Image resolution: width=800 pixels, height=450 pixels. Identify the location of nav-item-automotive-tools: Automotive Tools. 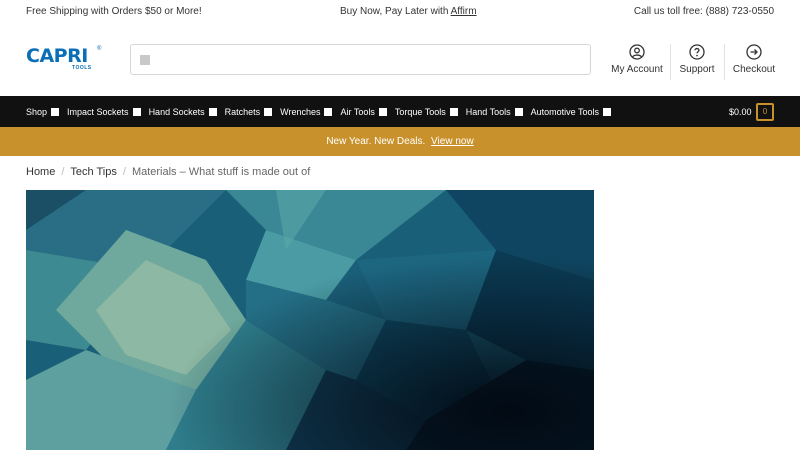
(571, 112).